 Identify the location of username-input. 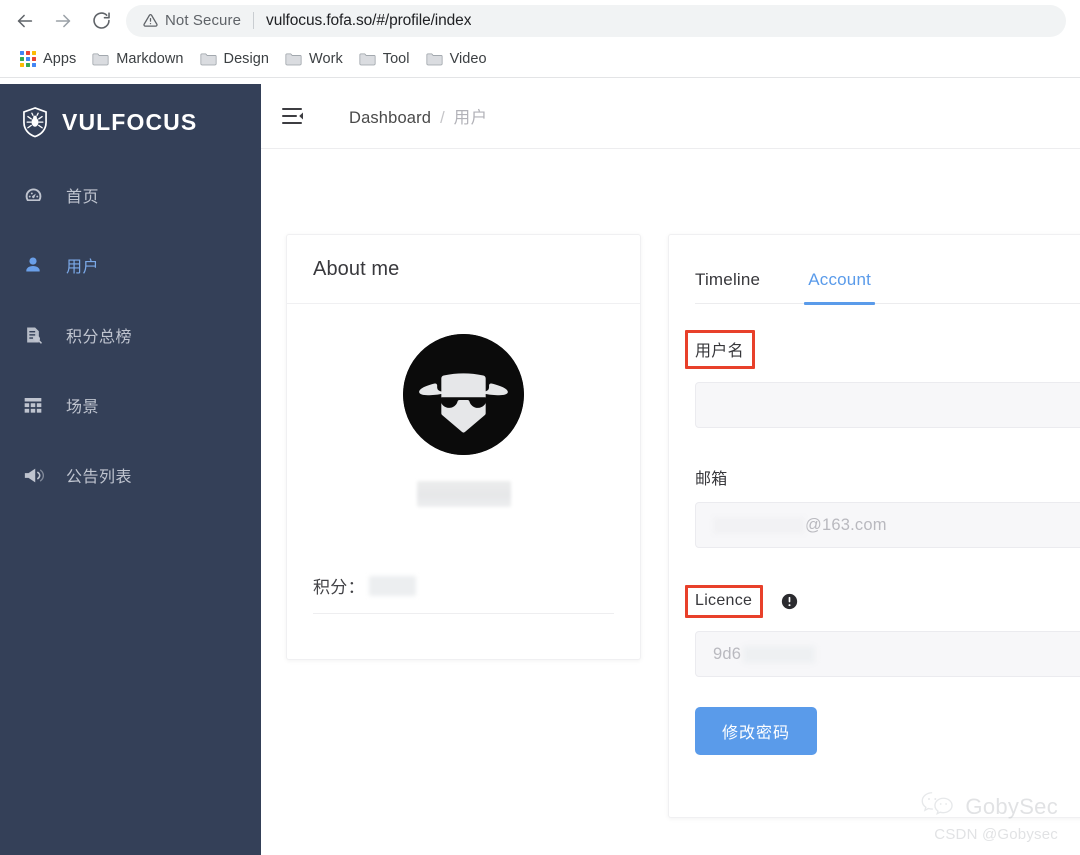
(887, 405).